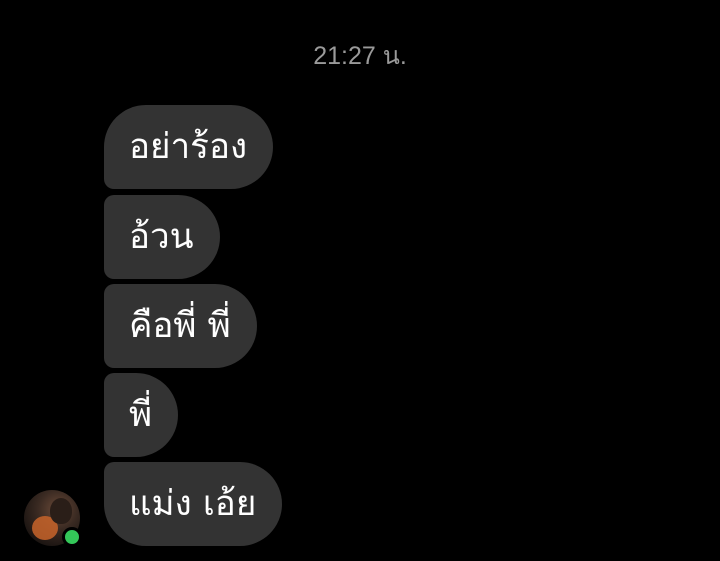 This screenshot has width=720, height=561. Describe the element at coordinates (180, 326) in the screenshot. I see `message-bubble: คือพี่ พี่` at that location.